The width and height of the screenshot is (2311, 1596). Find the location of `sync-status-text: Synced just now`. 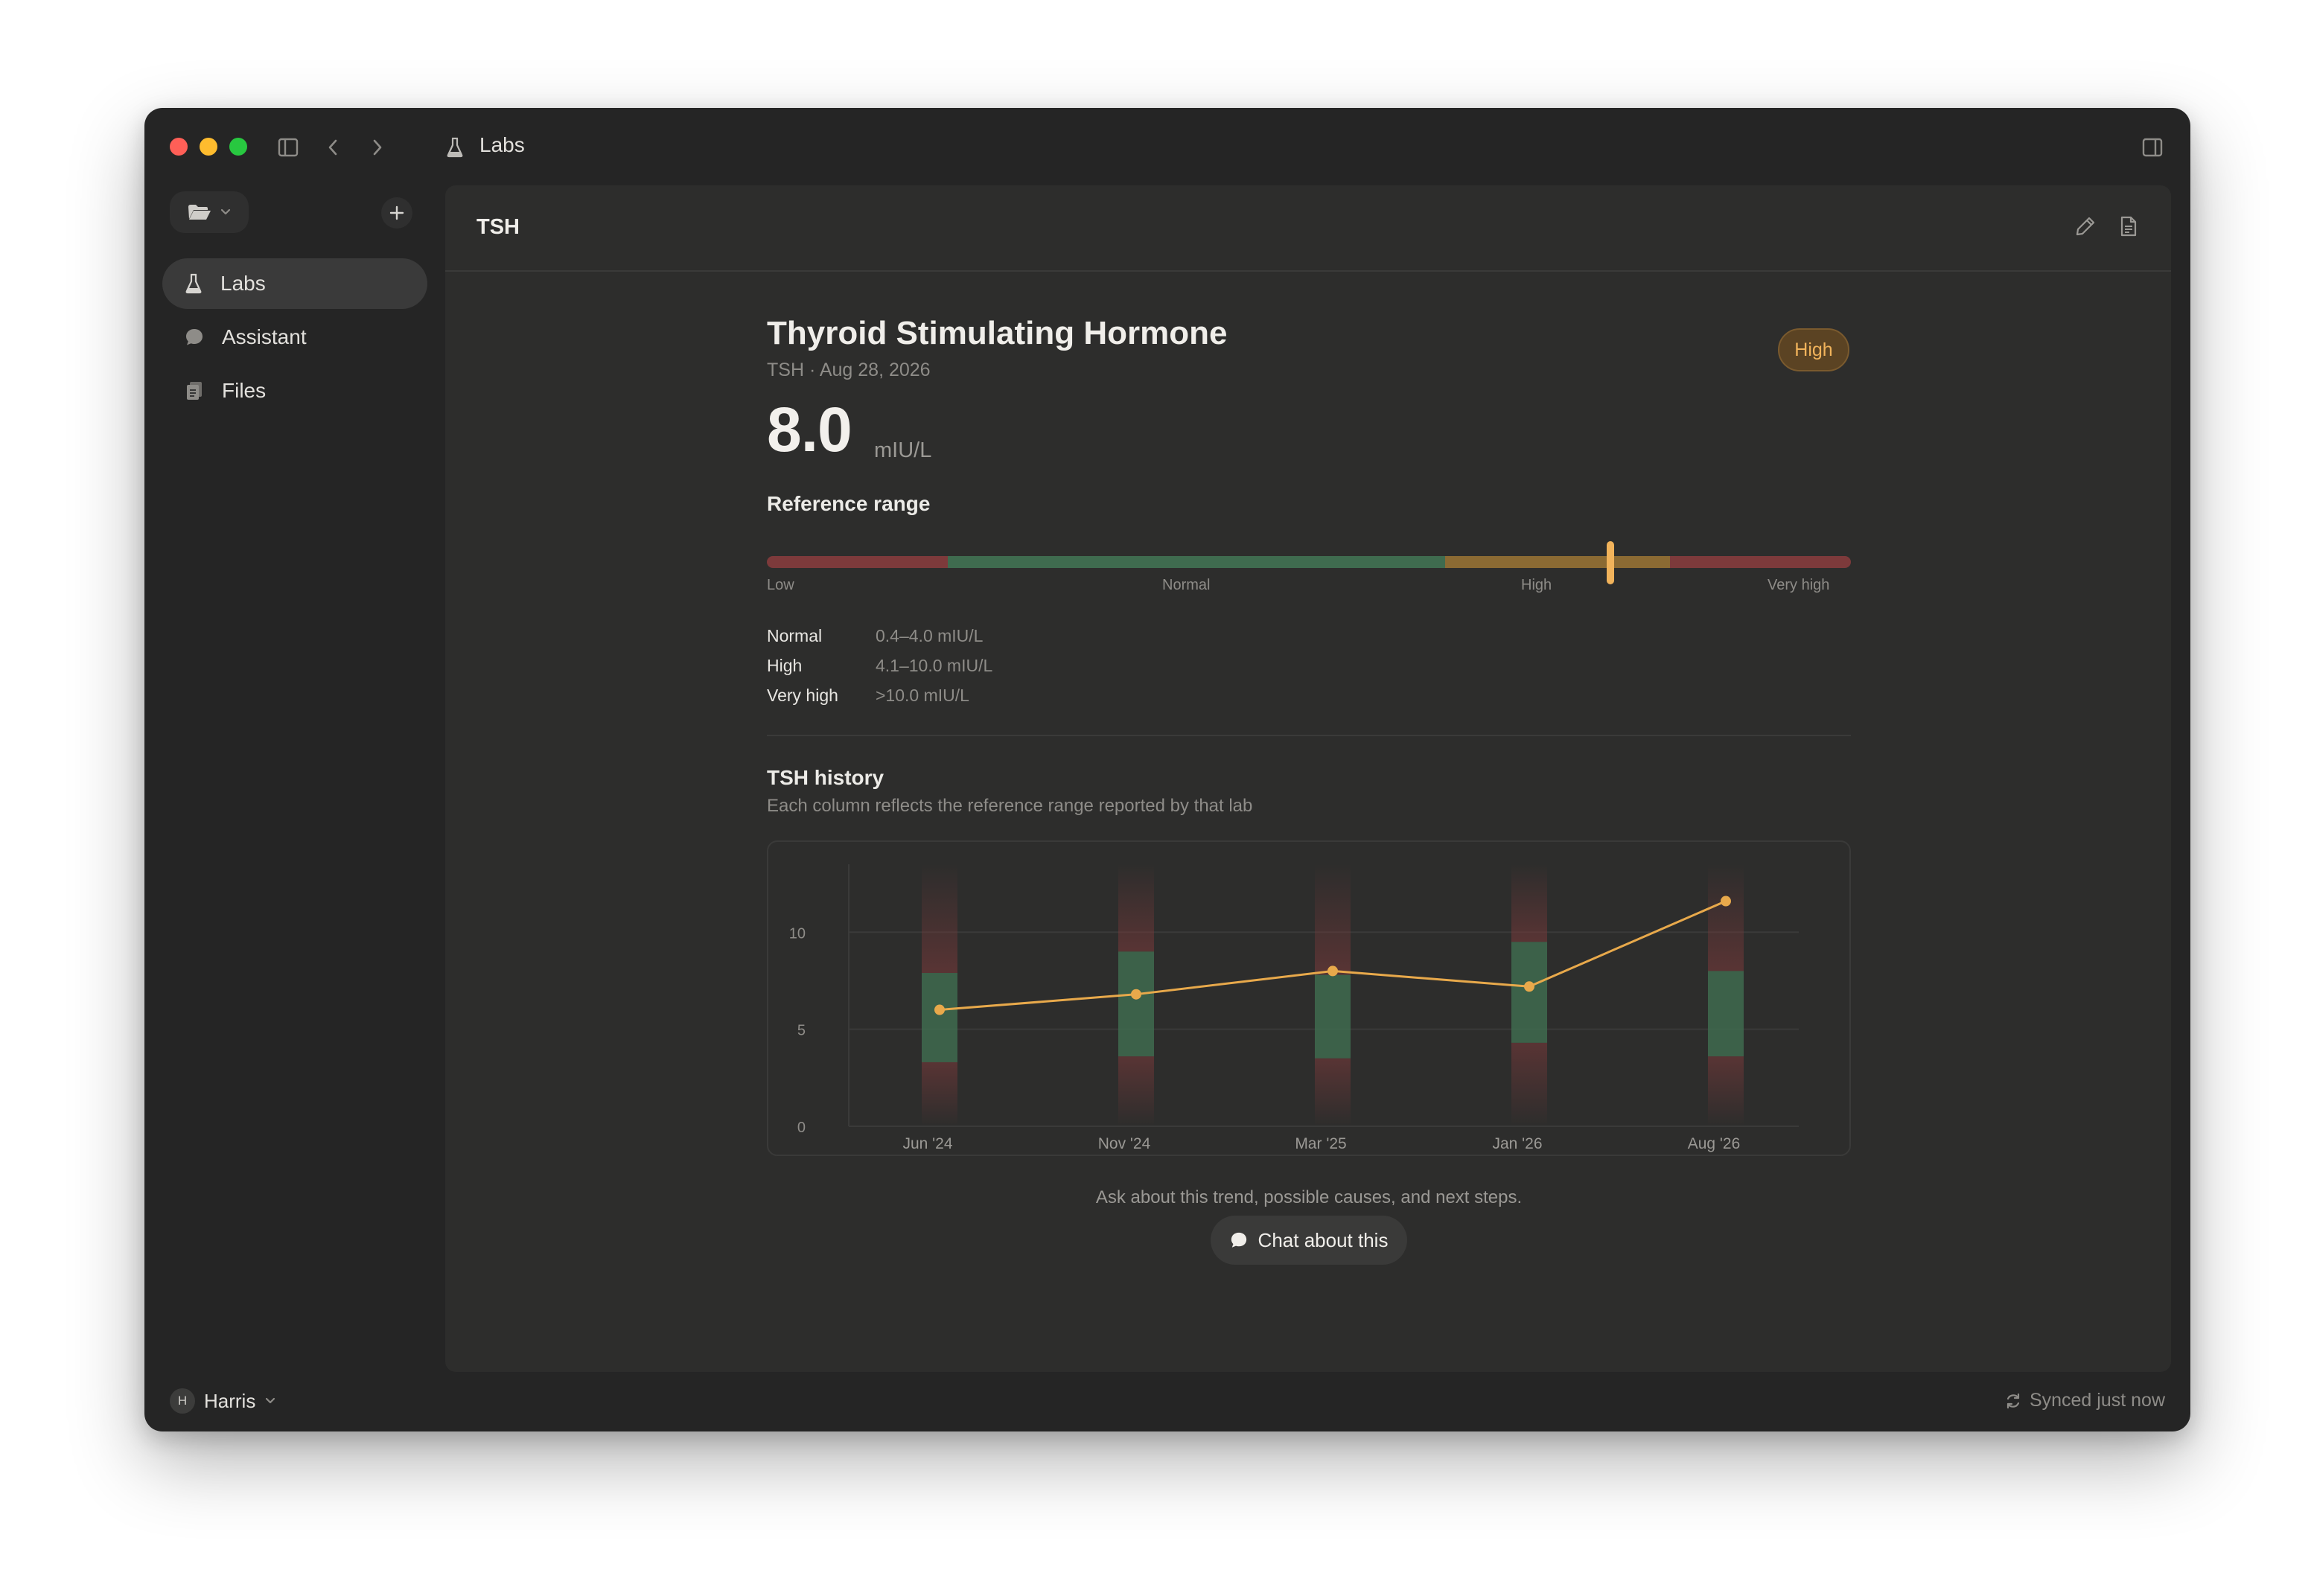

sync-status-text: Synced just now is located at coordinates (2097, 1400).